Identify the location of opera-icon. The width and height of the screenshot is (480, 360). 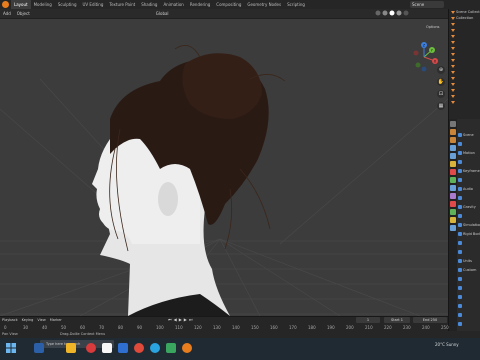
(91, 348).